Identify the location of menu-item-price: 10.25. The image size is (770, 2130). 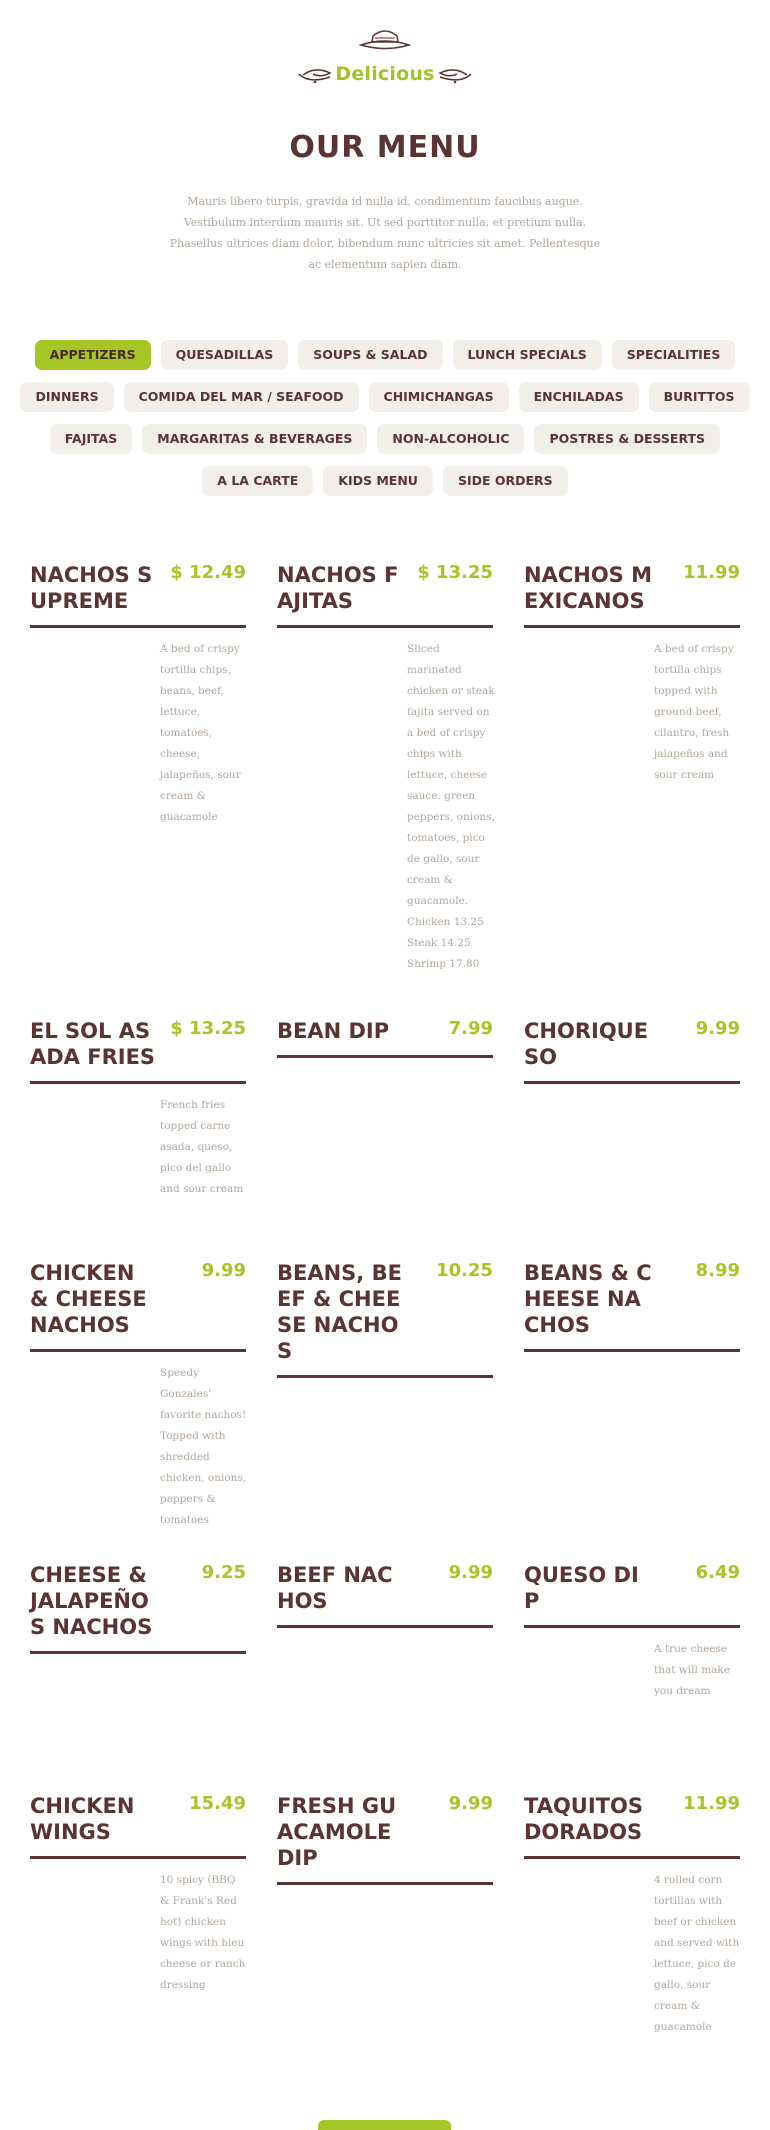
(464, 1270).